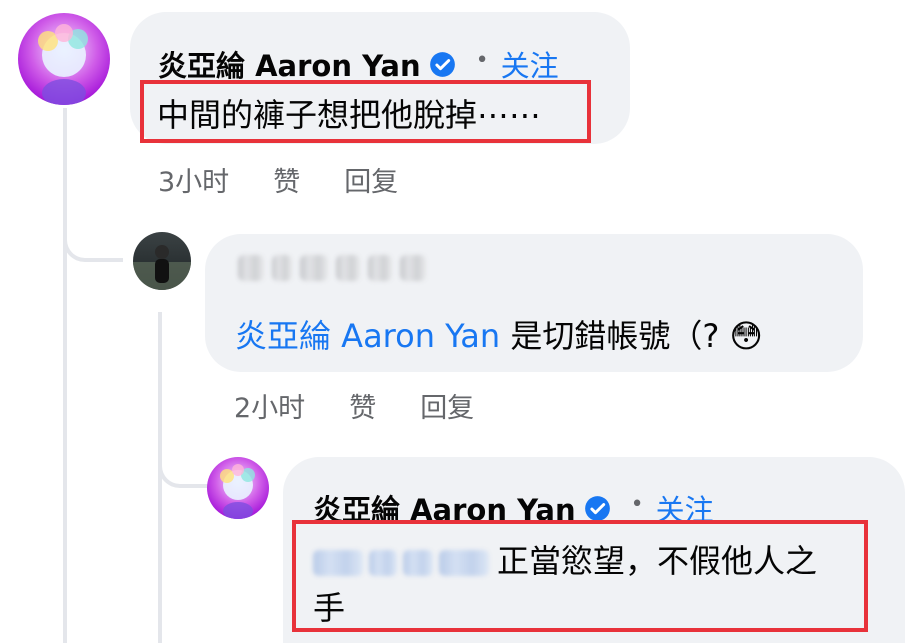  Describe the element at coordinates (610, 336) in the screenshot. I see `comment-text-body: 是切錯帳號（?` at that location.